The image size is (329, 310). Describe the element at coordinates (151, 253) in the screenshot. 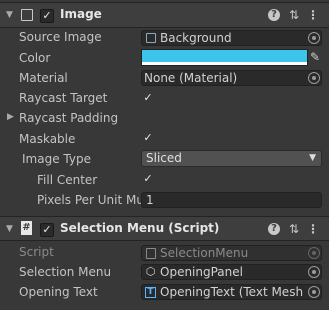

I see `script-file-icon` at that location.